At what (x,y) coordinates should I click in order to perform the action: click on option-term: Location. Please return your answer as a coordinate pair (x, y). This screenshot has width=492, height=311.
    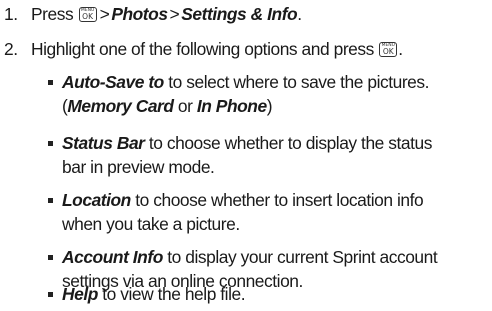
    Looking at the image, I should click on (96, 200).